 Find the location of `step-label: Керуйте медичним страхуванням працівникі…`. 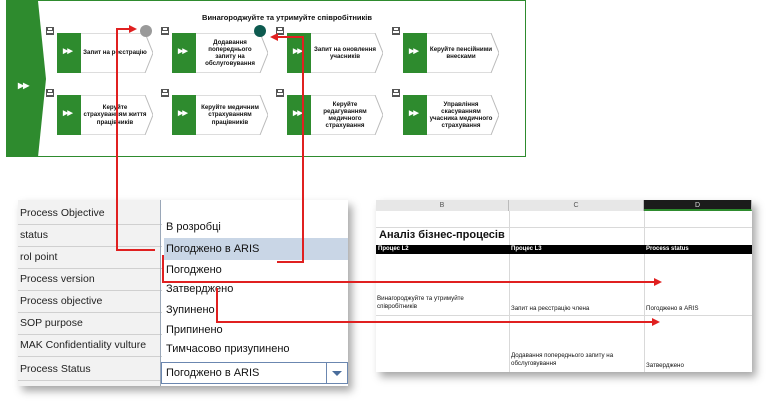

step-label: Керуйте медичним страхуванням працівникі… is located at coordinates (230, 115).